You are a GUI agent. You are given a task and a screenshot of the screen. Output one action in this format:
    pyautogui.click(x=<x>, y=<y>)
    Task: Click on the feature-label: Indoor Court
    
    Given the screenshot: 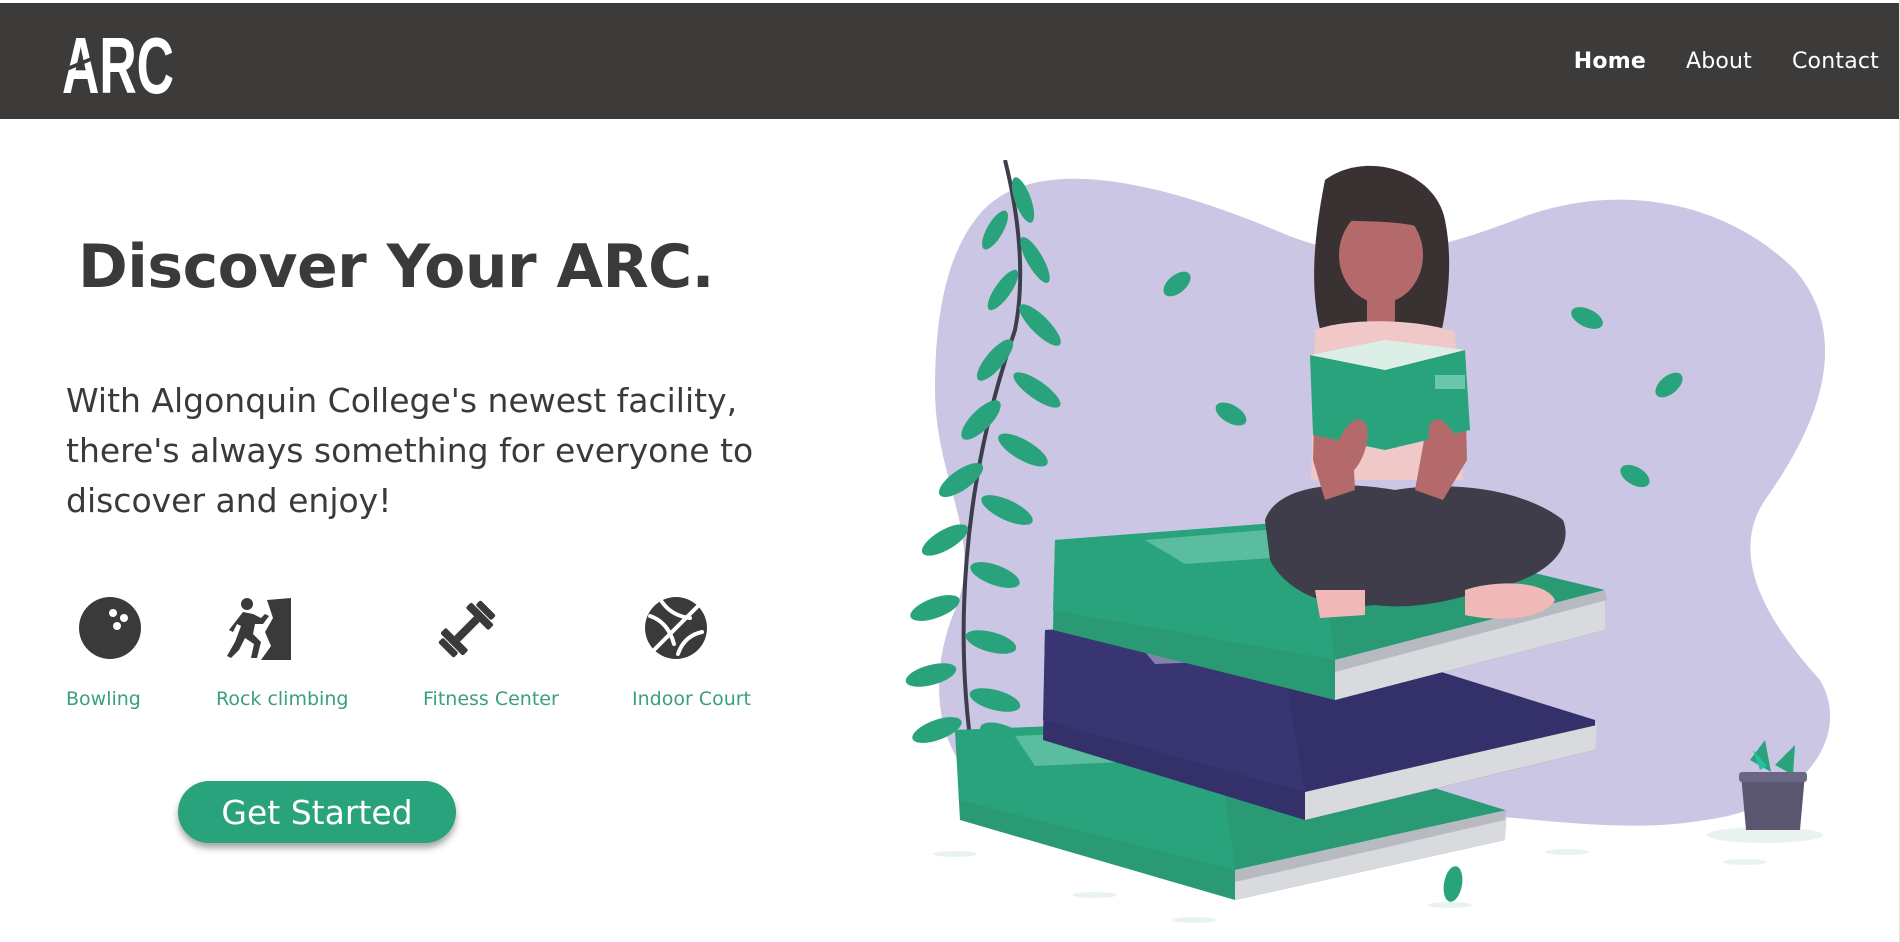 What is the action you would take?
    pyautogui.click(x=692, y=699)
    